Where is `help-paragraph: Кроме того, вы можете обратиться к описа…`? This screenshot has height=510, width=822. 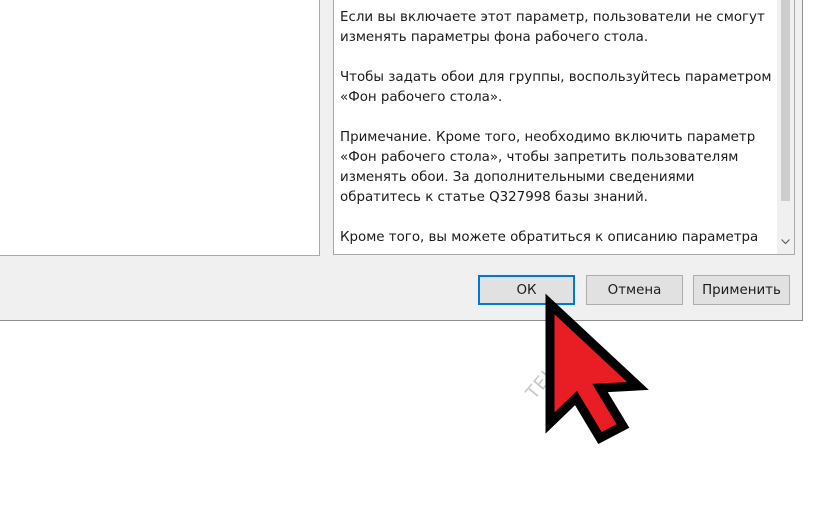
help-paragraph: Кроме того, вы можете обратиться к описа… is located at coordinates (549, 237).